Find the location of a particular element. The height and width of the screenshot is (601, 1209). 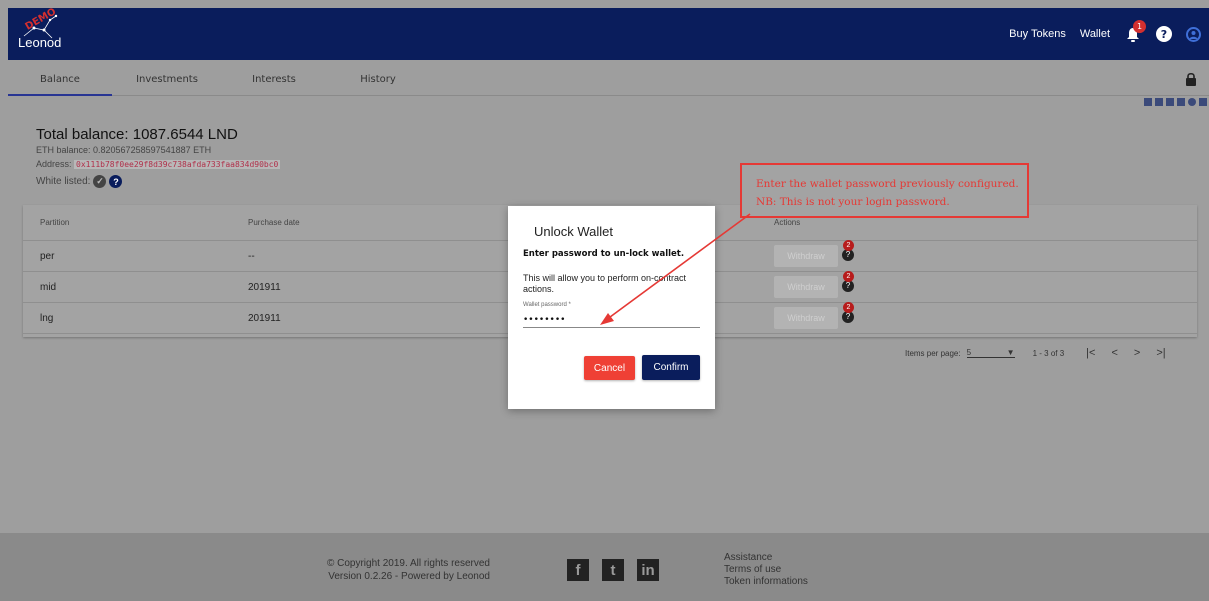

white-listed-row: White listed: ✓ ? is located at coordinates (158, 181).